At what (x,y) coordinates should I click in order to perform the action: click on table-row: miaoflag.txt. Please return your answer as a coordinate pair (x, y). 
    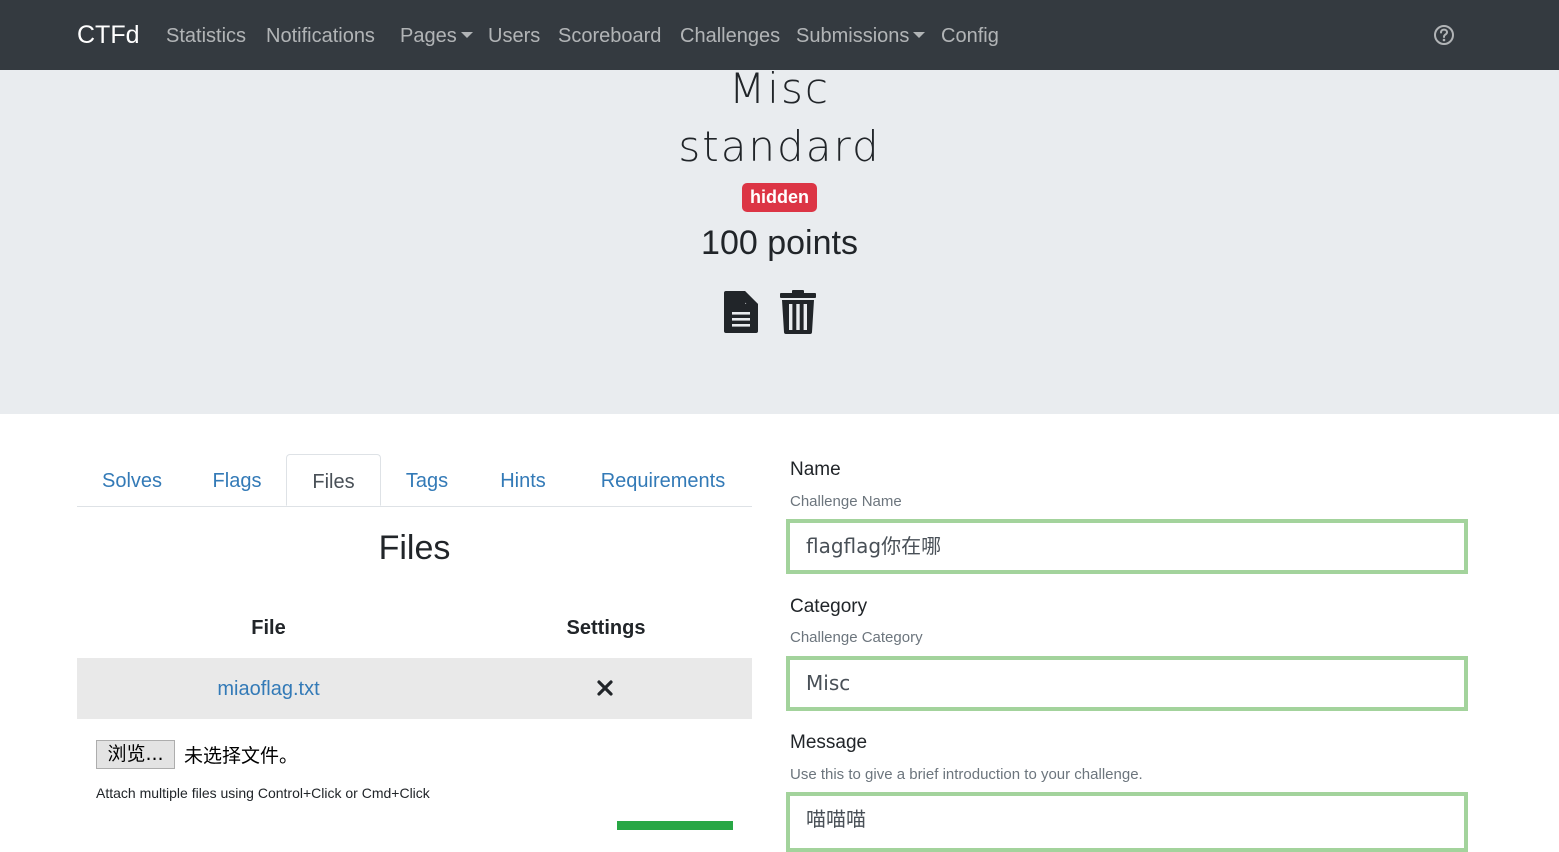
    Looking at the image, I should click on (414, 688).